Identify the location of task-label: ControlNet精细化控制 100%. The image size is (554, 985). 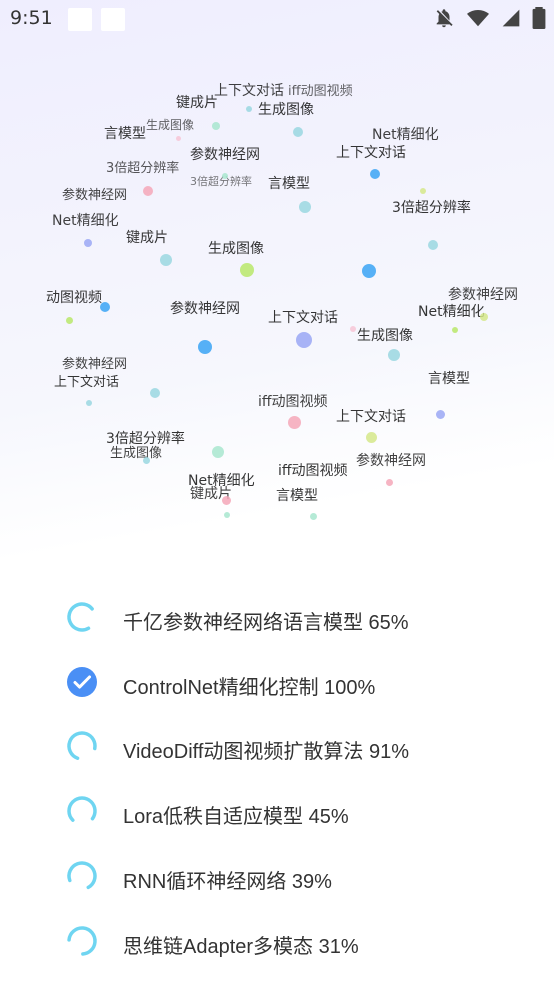
(249, 687).